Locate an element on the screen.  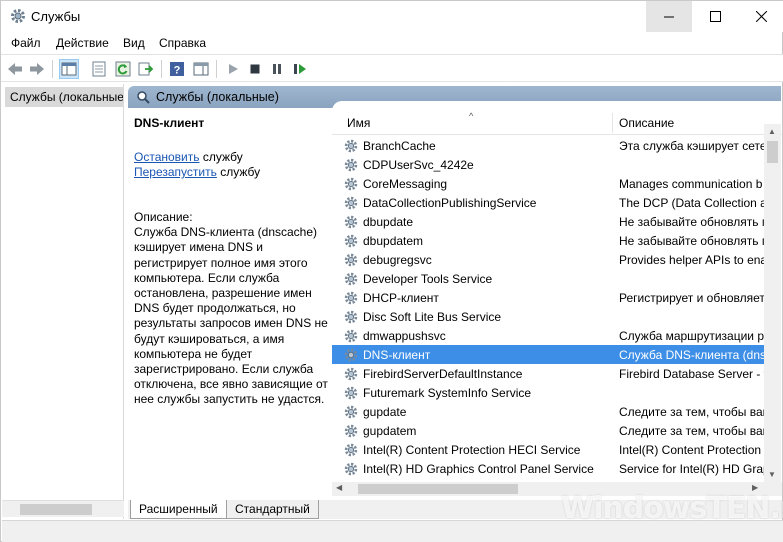
minimize-button is located at coordinates (669, 16).